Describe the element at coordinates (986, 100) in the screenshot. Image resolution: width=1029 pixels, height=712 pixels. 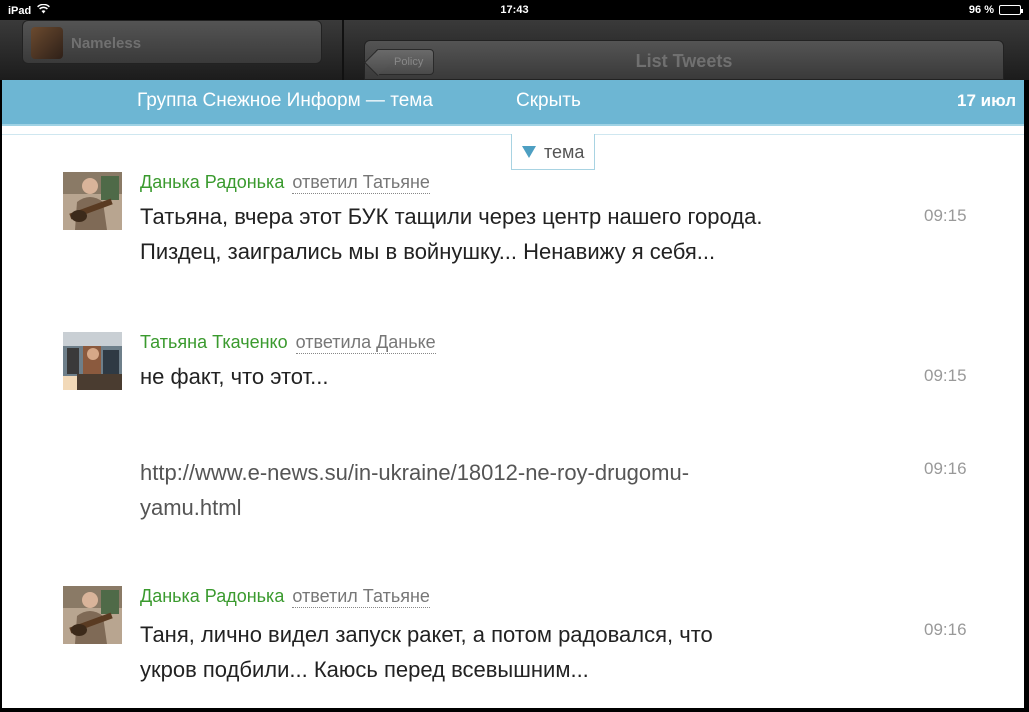
I see `popup-date: 17 июл` at that location.